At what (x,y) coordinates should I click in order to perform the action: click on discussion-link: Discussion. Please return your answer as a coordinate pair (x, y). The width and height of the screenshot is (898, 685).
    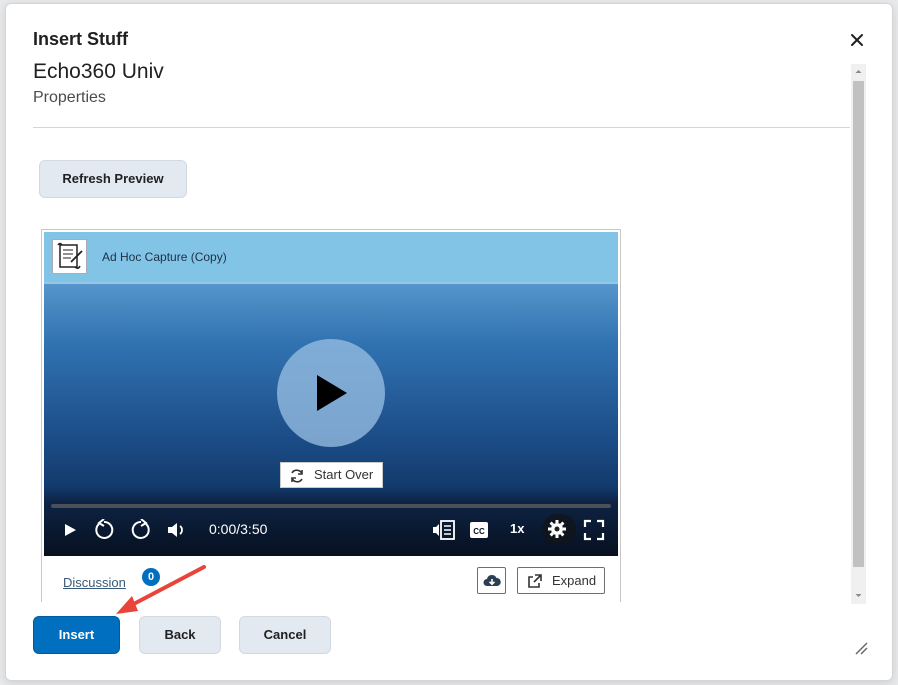
    Looking at the image, I should click on (94, 582).